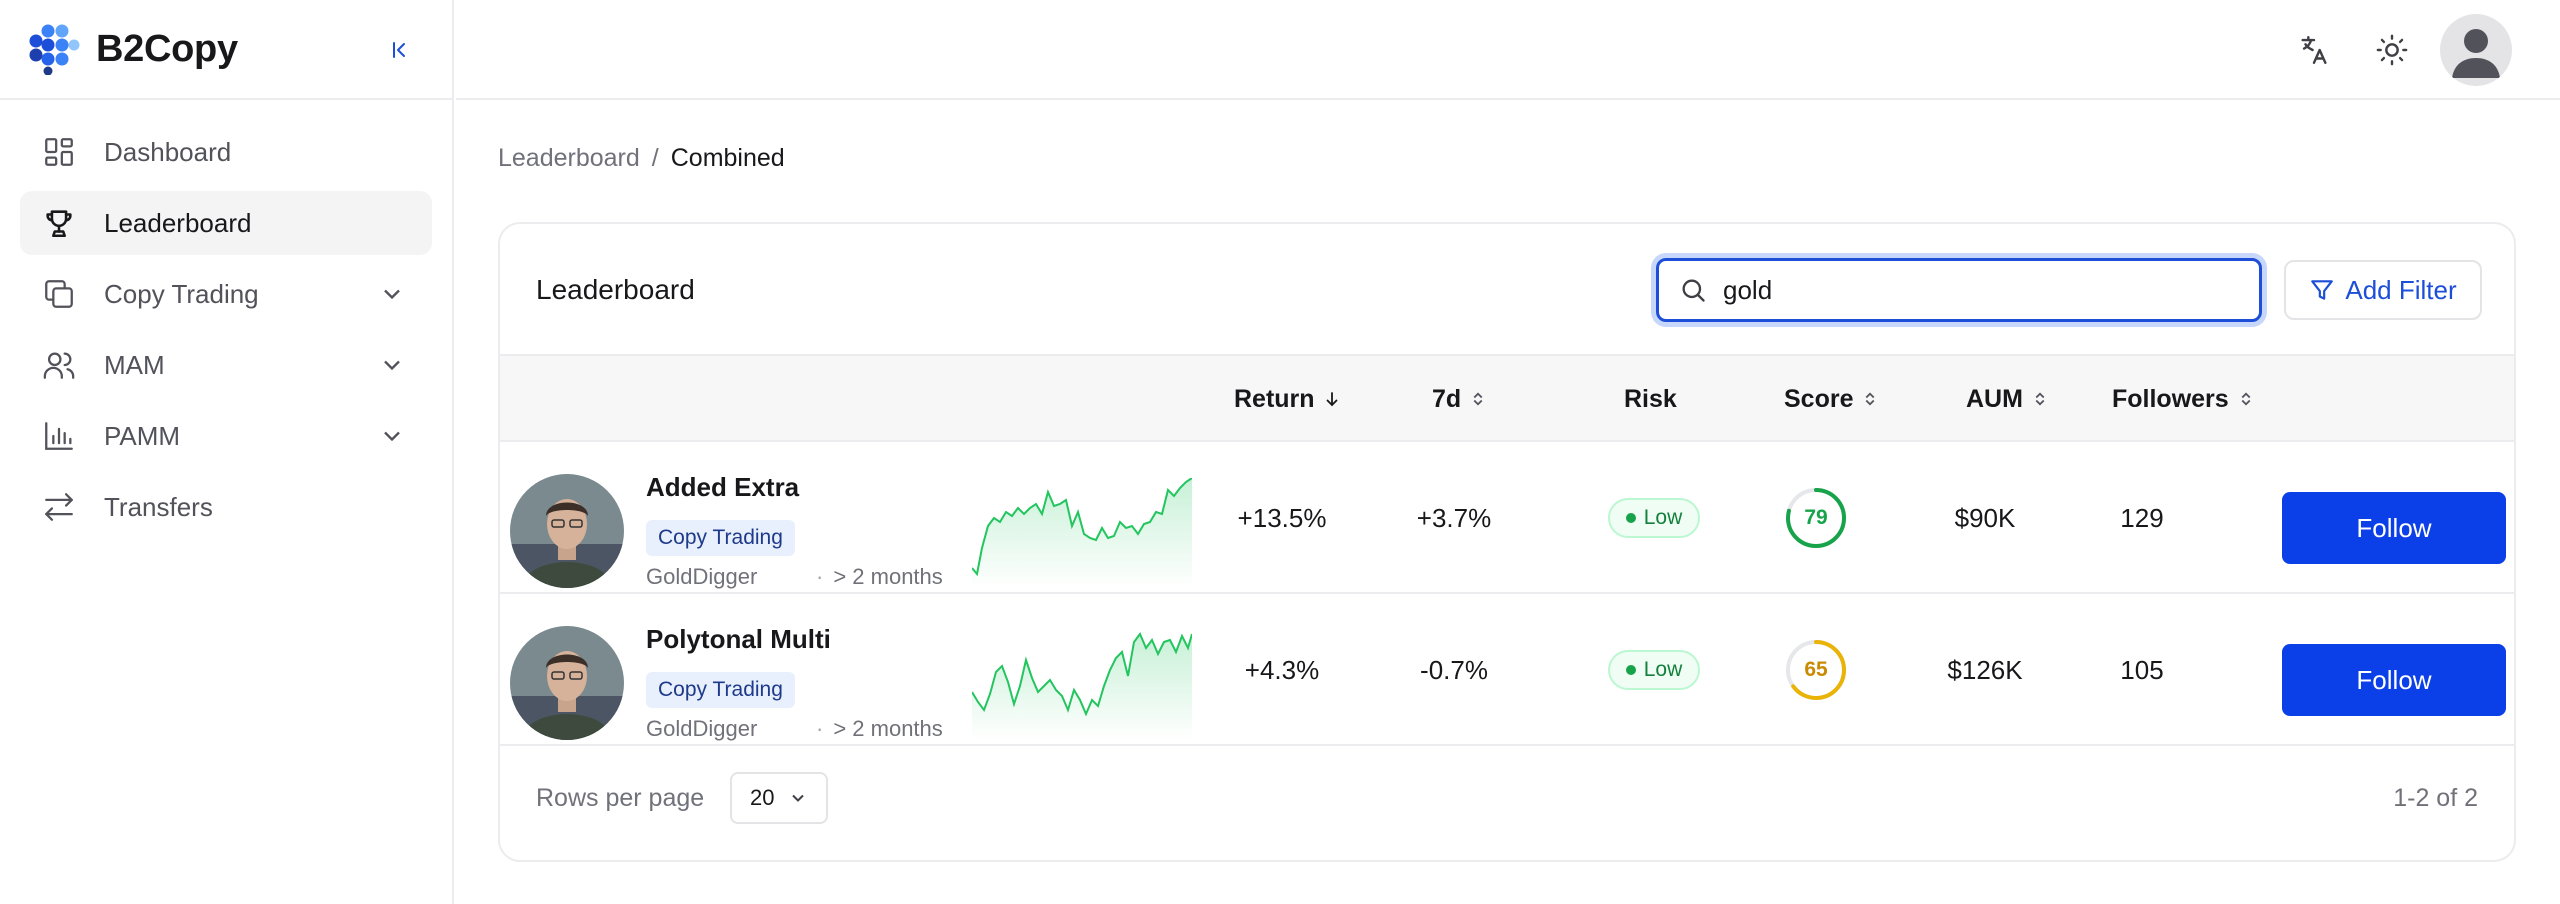 The width and height of the screenshot is (2560, 904). I want to click on rows-per-page-value: 20, so click(762, 797).